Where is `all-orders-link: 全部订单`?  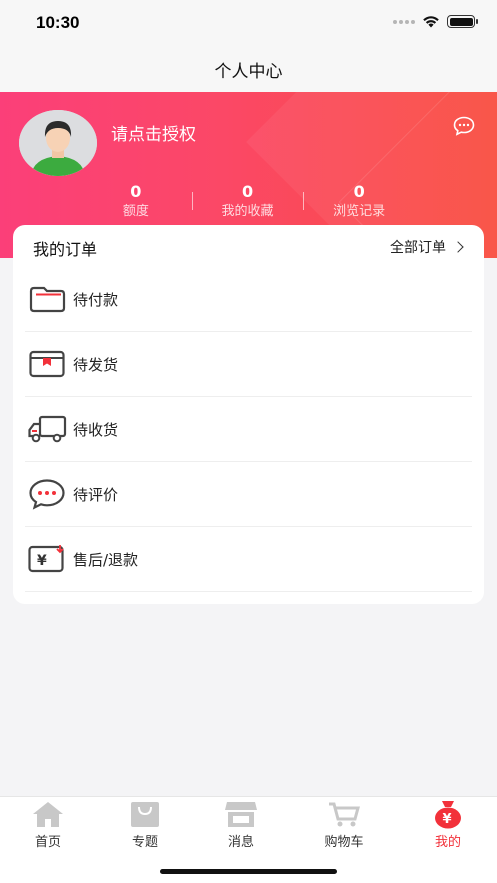
all-orders-link: 全部订单 is located at coordinates (427, 247).